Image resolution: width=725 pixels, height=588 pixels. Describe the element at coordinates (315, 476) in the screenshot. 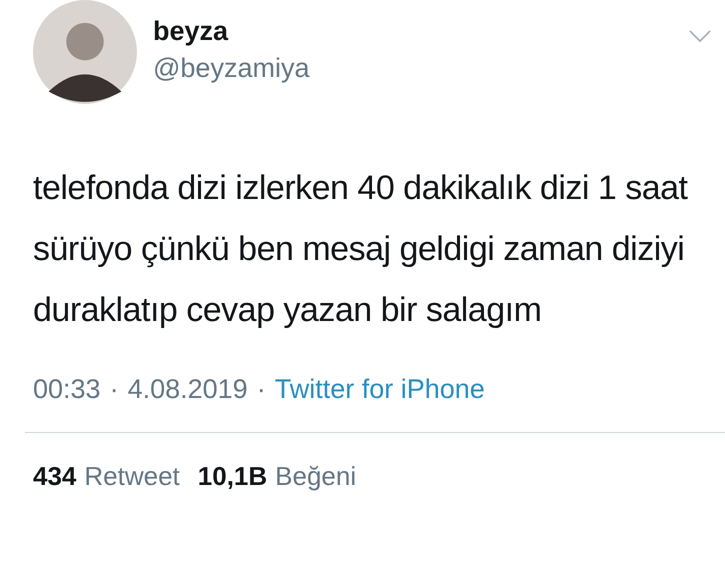

I see `stat-label: Beğeni` at that location.